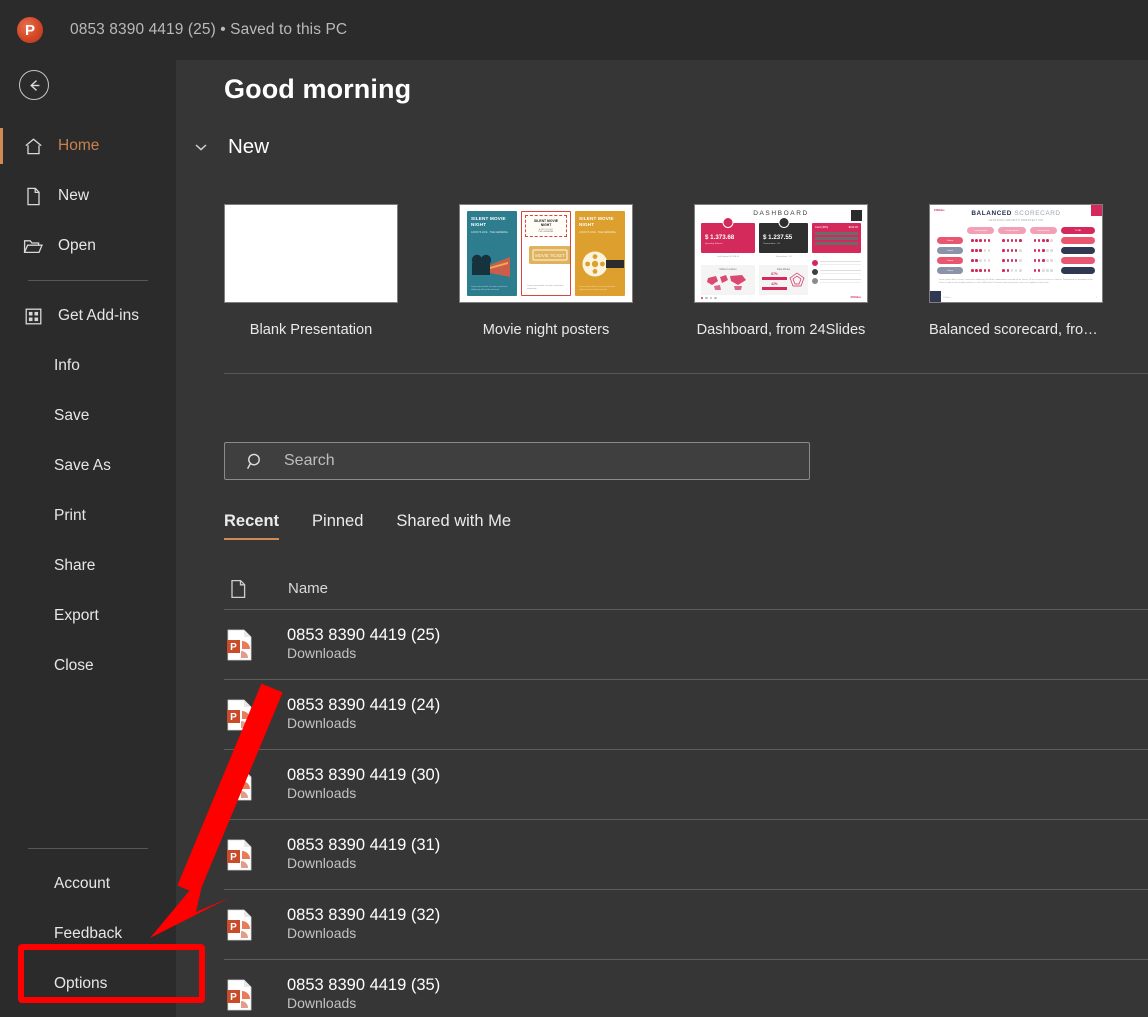 This screenshot has width=1148, height=1017. Describe the element at coordinates (209, 29) in the screenshot. I see `document-title: 0853 8390 4419 (25) • Saved to this PC` at that location.